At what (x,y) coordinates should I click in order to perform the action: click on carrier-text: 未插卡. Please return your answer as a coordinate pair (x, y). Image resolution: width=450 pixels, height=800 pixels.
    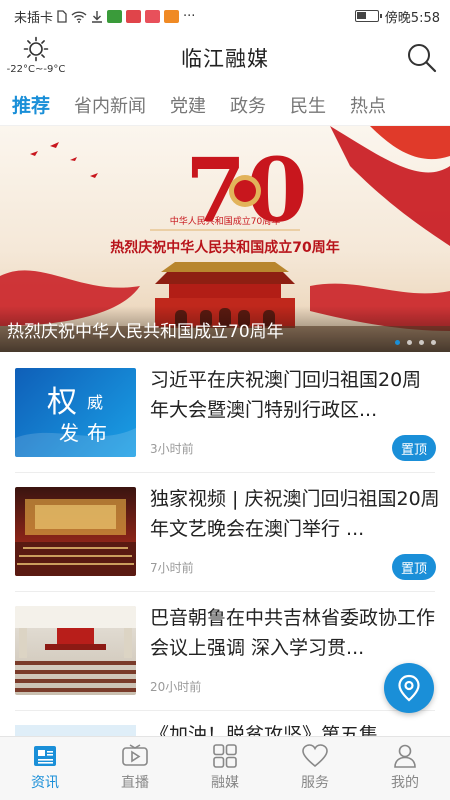
    Looking at the image, I should click on (34, 18).